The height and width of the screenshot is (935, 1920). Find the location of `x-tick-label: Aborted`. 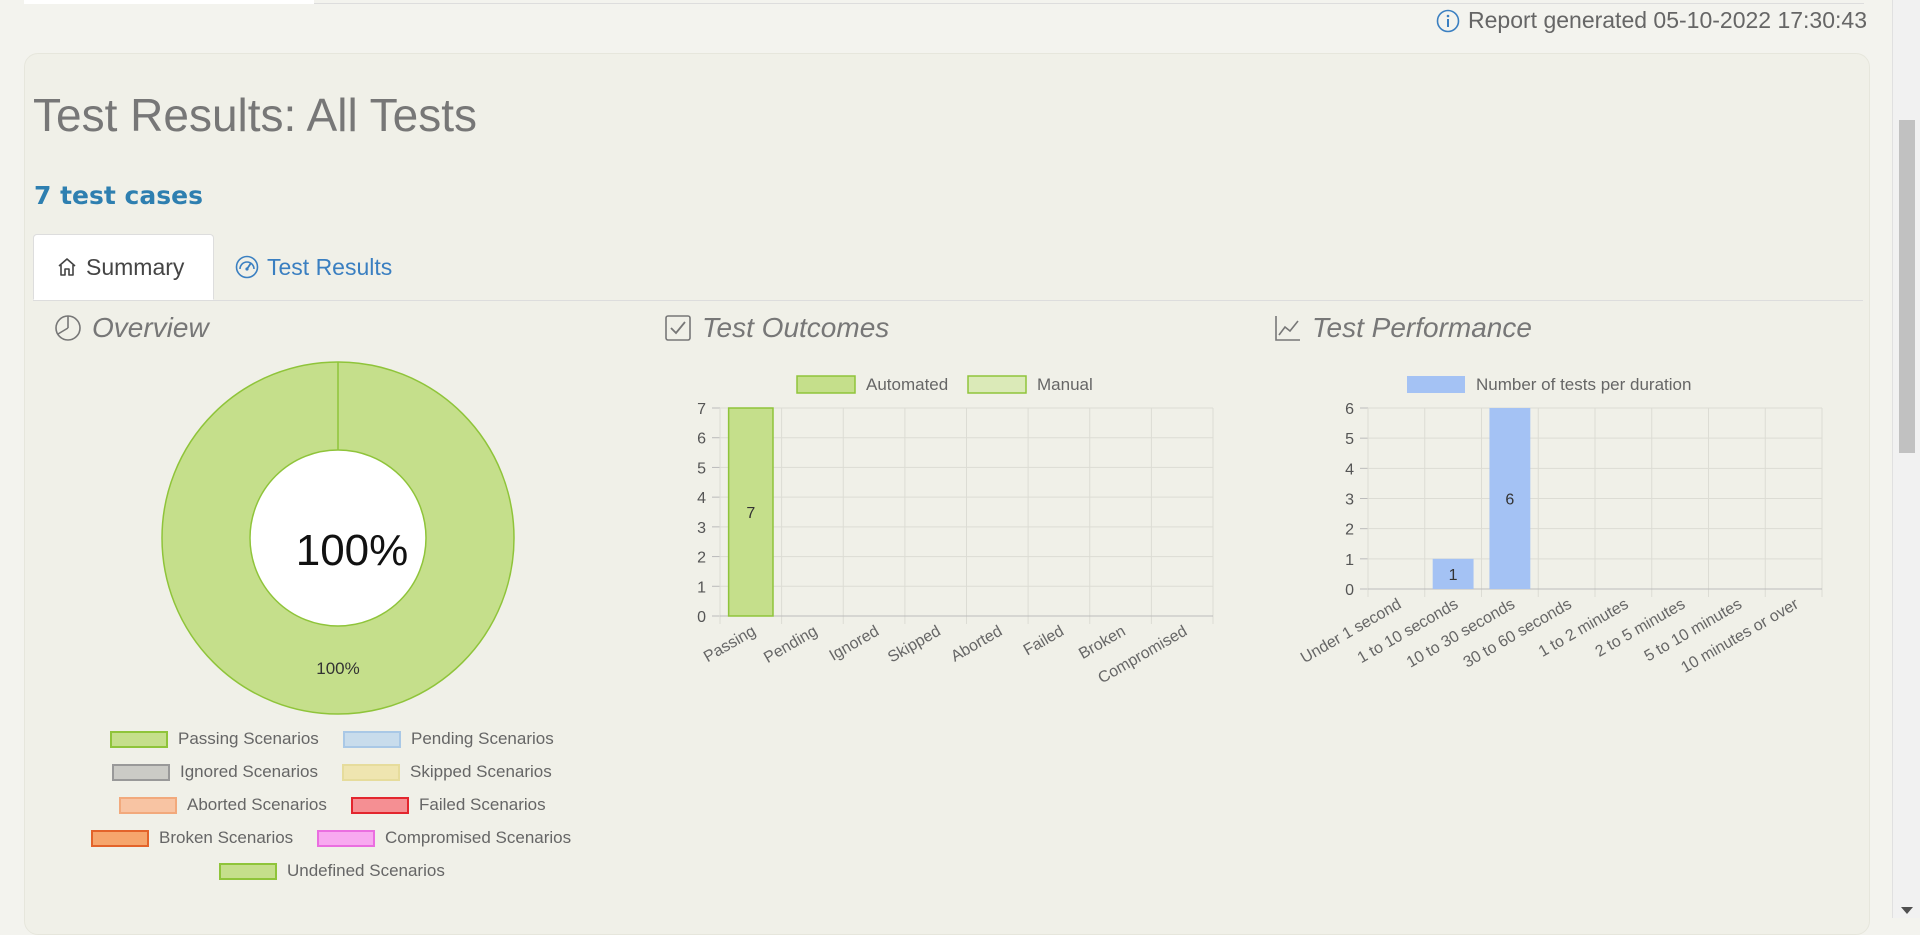

x-tick-label: Aborted is located at coordinates (976, 644).